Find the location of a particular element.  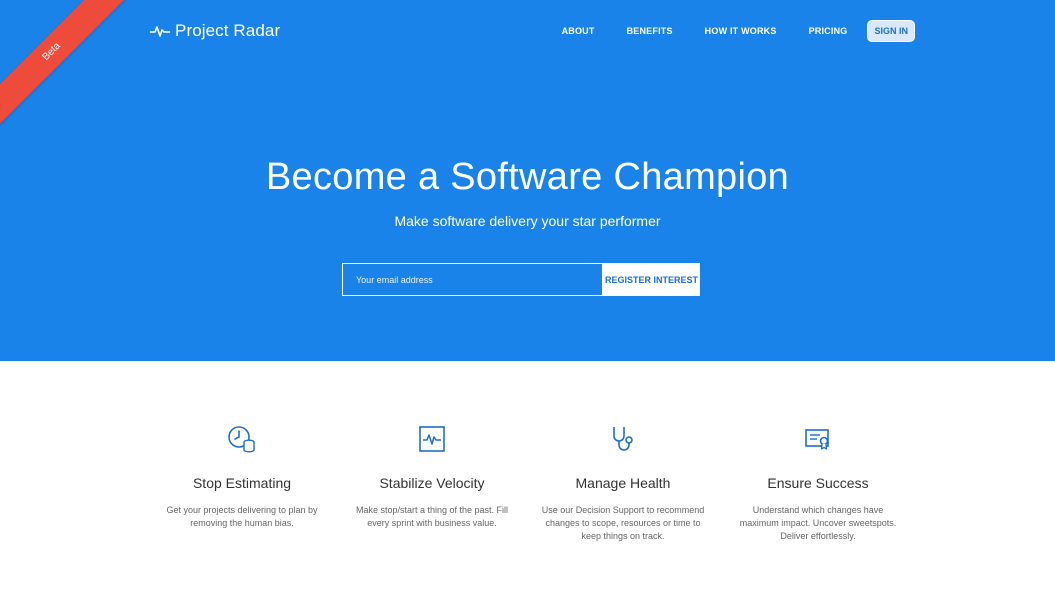

brand-name: Project Radar is located at coordinates (228, 30).